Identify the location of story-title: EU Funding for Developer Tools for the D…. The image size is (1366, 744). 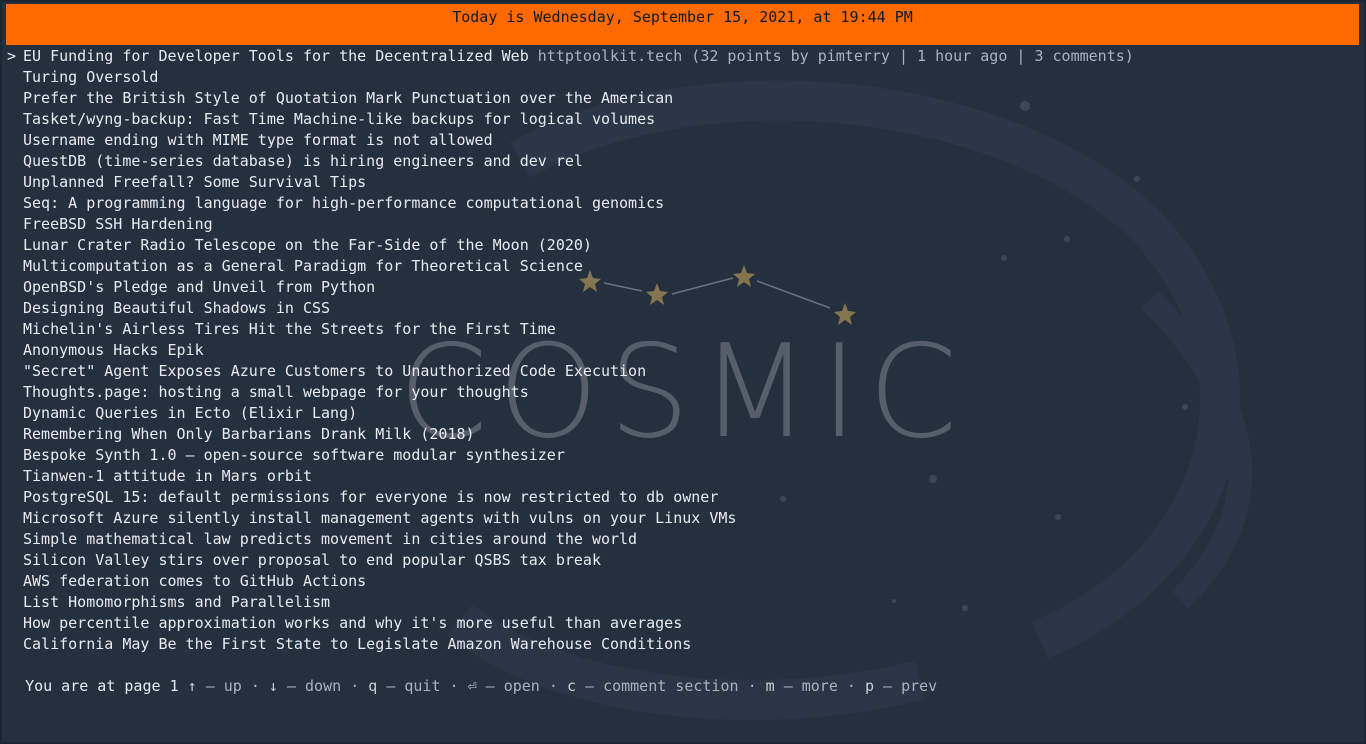
(276, 56).